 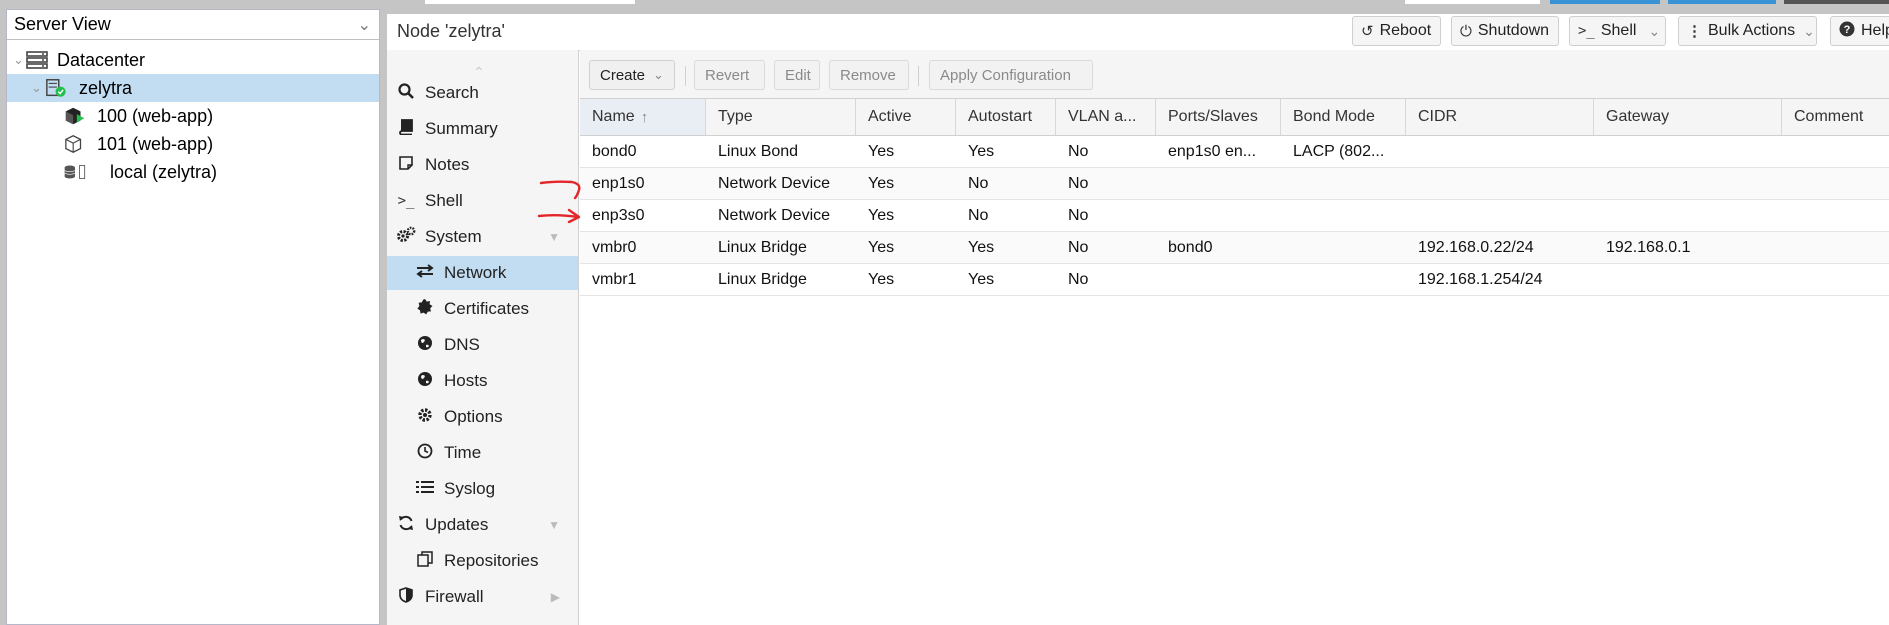 I want to click on nav-item-firewall: Firewall ▶, so click(x=482, y=597).